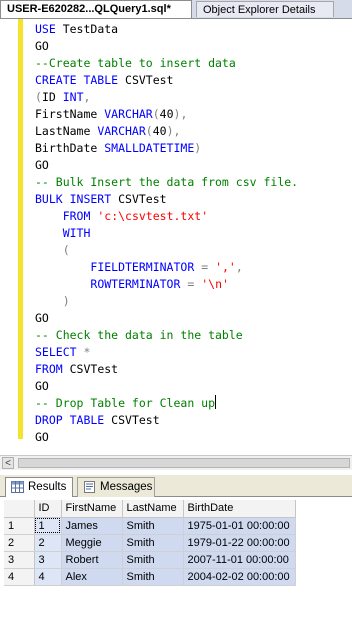  I want to click on row-number: 2, so click(19, 543).